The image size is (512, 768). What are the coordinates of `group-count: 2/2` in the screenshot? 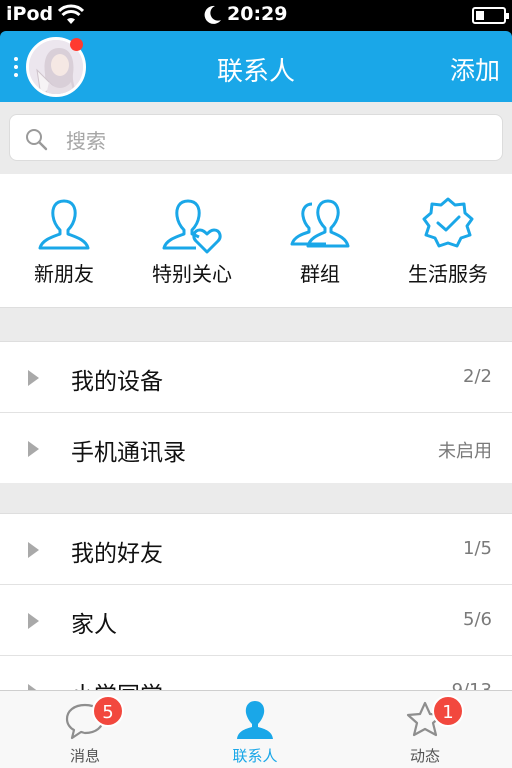 It's located at (477, 376).